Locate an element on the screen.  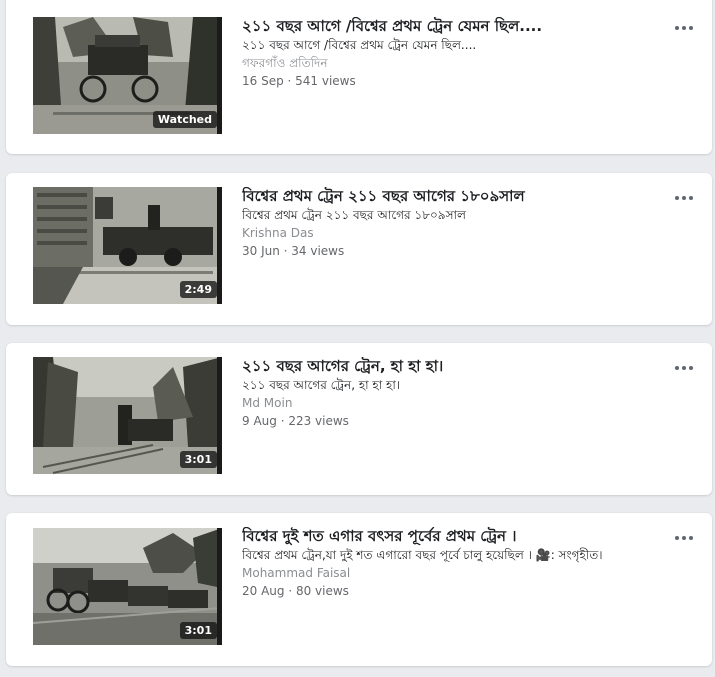
video-meta: 16 Sep · 541 views is located at coordinates (299, 81).